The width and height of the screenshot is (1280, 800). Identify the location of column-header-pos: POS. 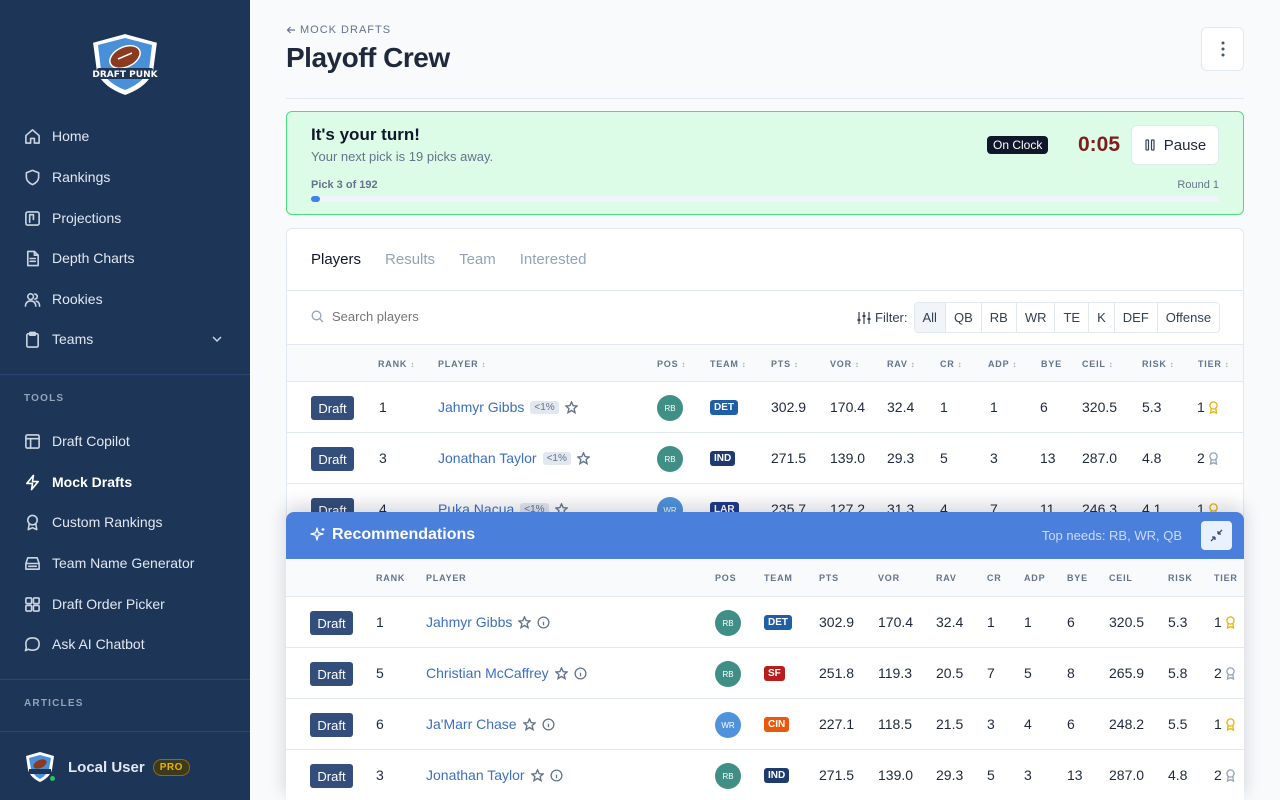
(725, 578).